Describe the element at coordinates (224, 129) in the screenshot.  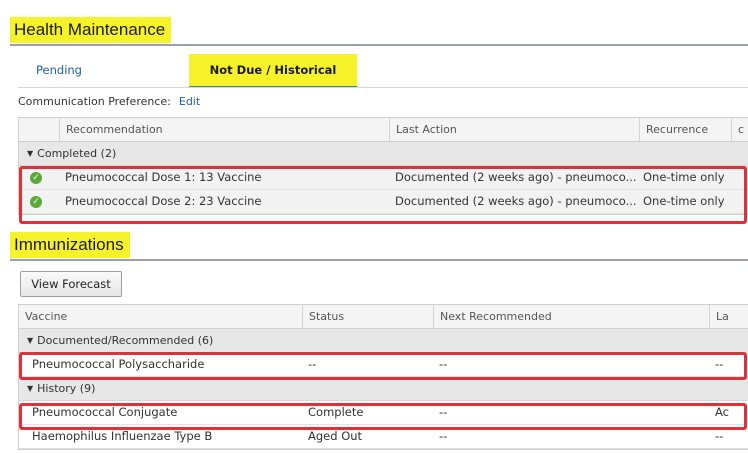
I see `column-header-recommendation: Recommendation` at that location.